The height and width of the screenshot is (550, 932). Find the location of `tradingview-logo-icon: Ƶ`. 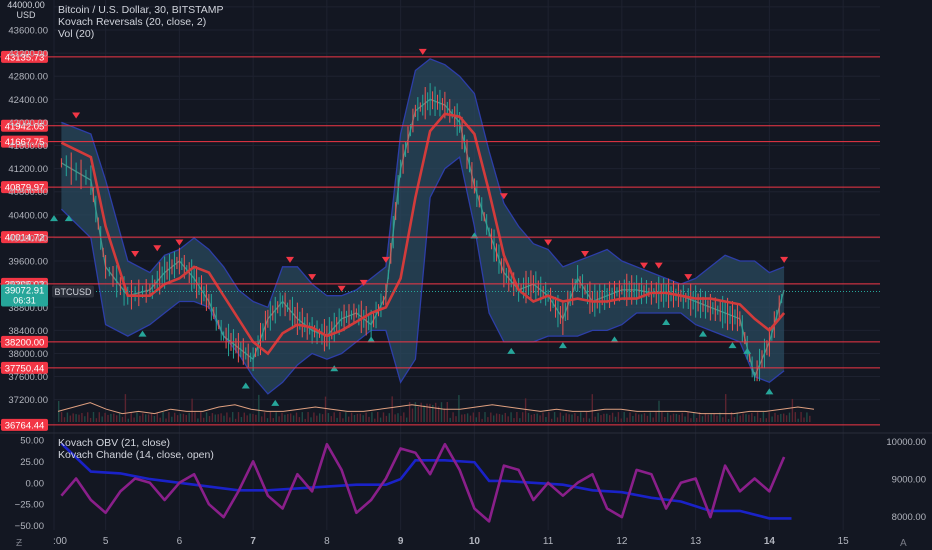

tradingview-logo-icon: Ƶ is located at coordinates (19, 543).